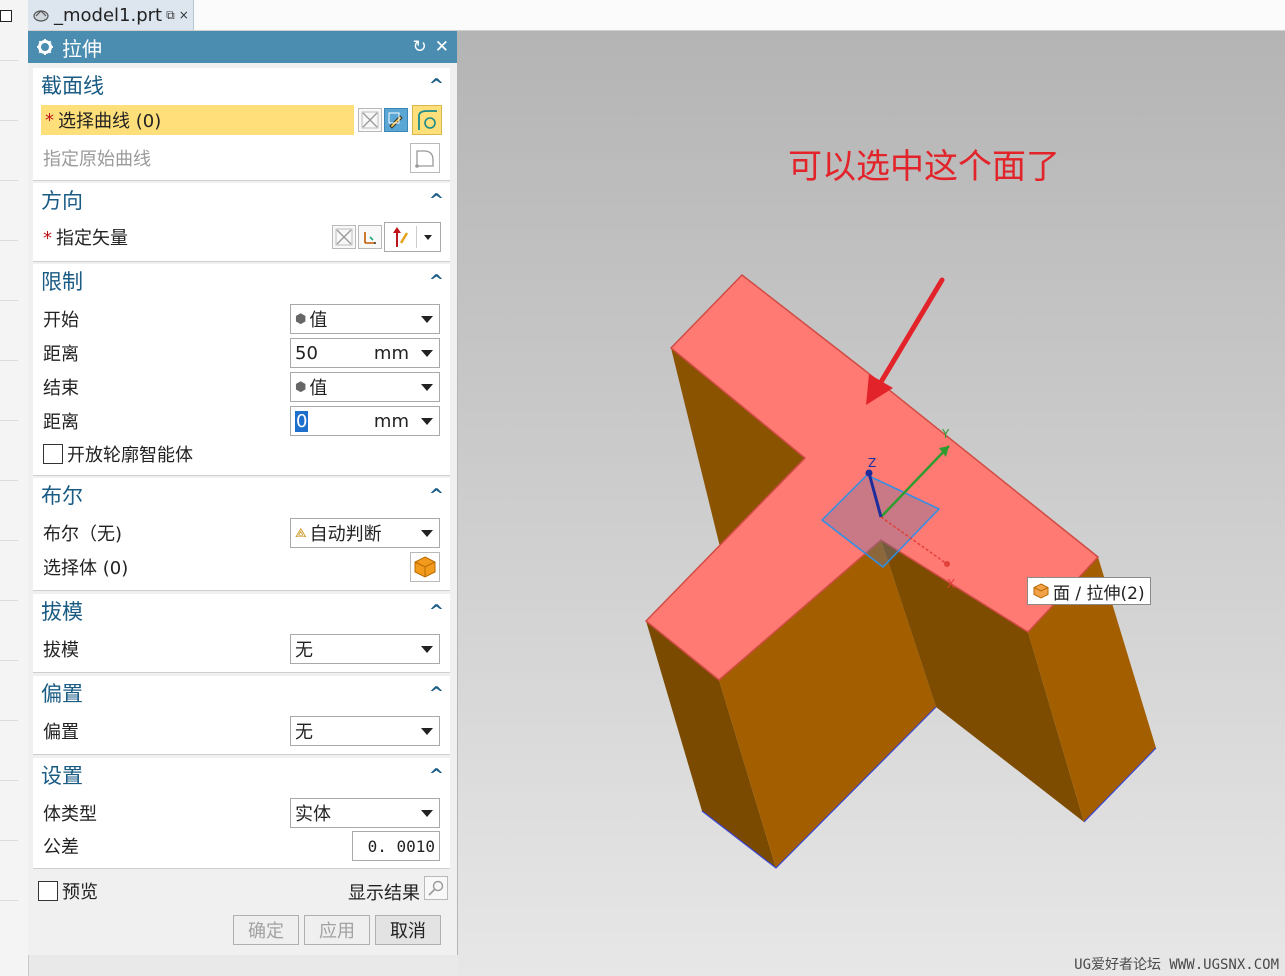 This screenshot has width=1285, height=976. What do you see at coordinates (48, 891) in the screenshot?
I see `preview-checkbox` at bounding box center [48, 891].